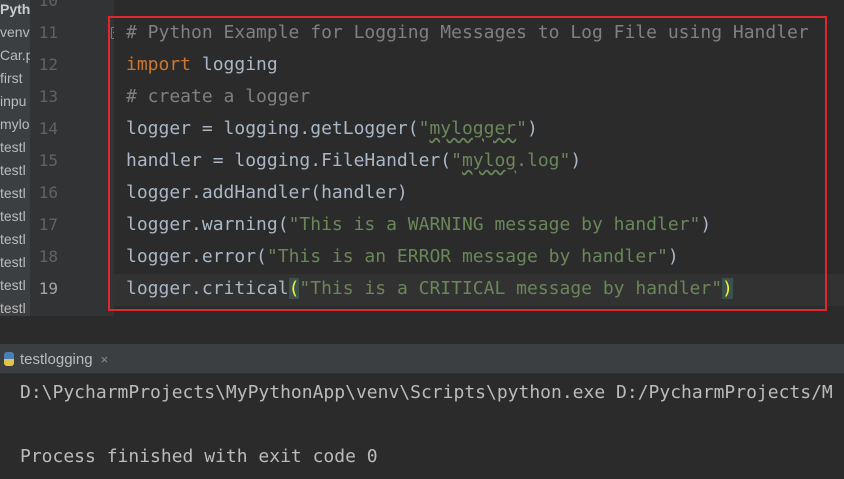 Image resolution: width=844 pixels, height=479 pixels. Describe the element at coordinates (48, 288) in the screenshot. I see `line-number-current: 19` at that location.